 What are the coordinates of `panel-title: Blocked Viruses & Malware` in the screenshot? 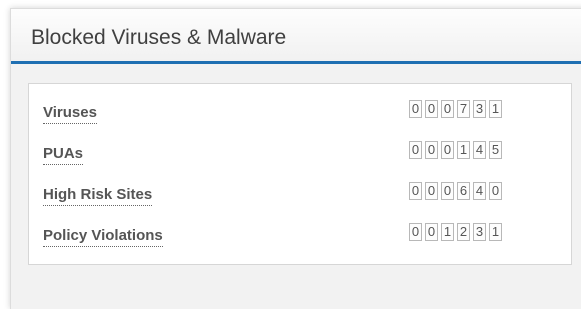 It's located at (159, 37).